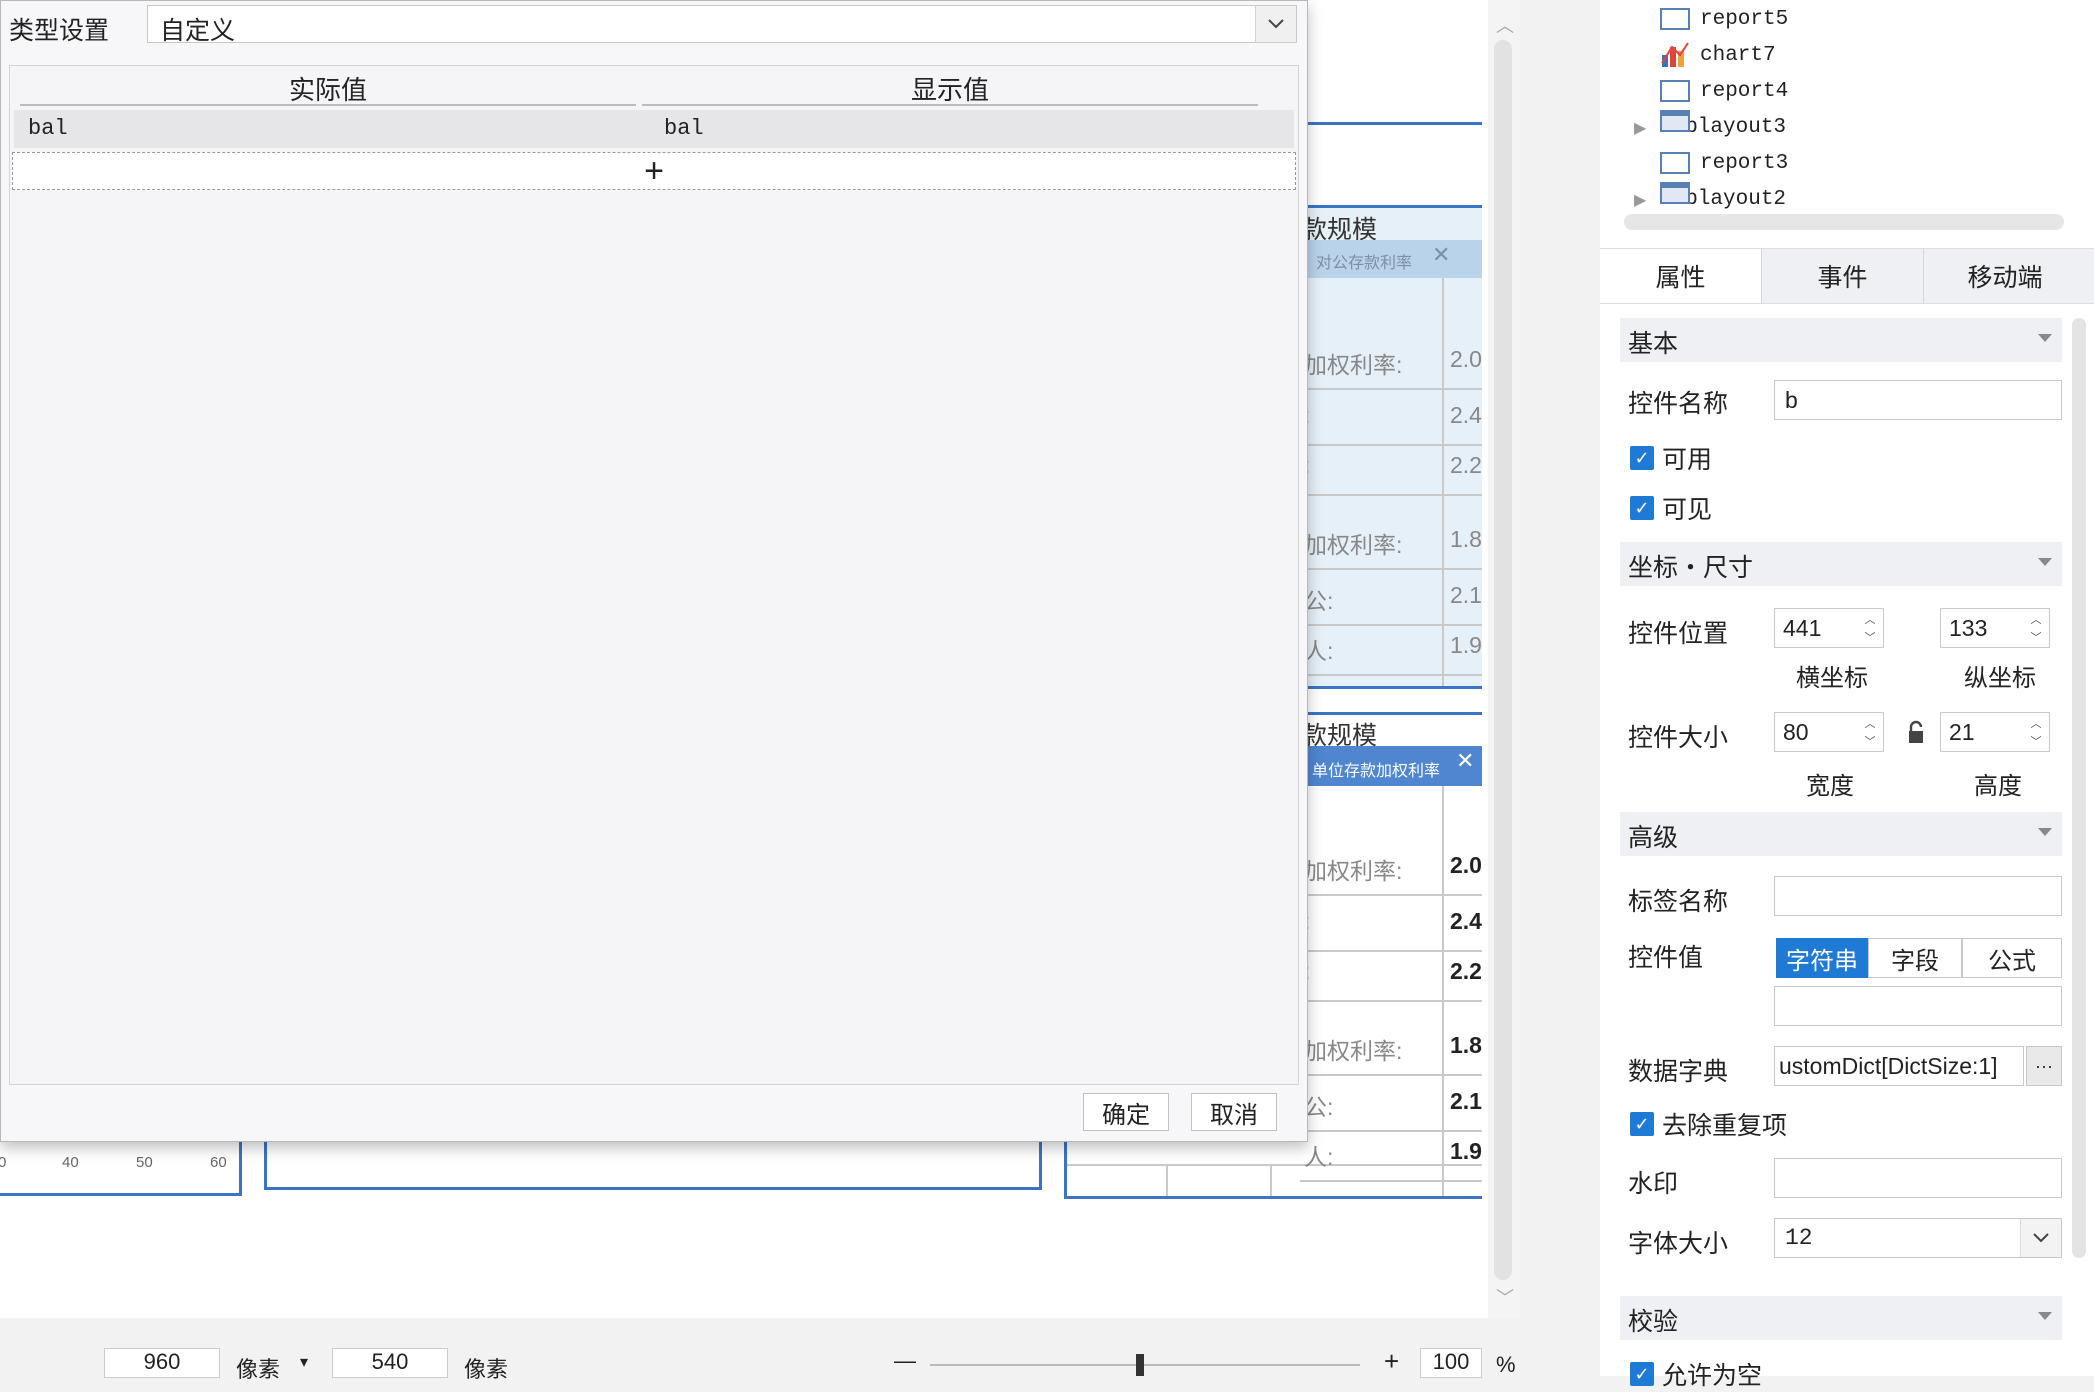 This screenshot has height=1392, width=2094. What do you see at coordinates (121, 1168) in the screenshot?
I see `chart-widget: 0 40 50 60` at bounding box center [121, 1168].